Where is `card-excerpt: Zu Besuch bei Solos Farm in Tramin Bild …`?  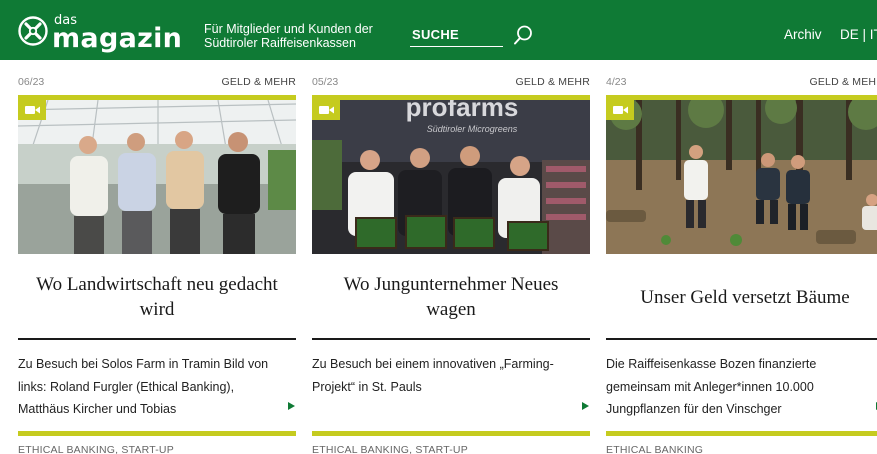
card-excerpt: Zu Besuch bei Solos Farm in Tramin Bild … is located at coordinates (143, 386).